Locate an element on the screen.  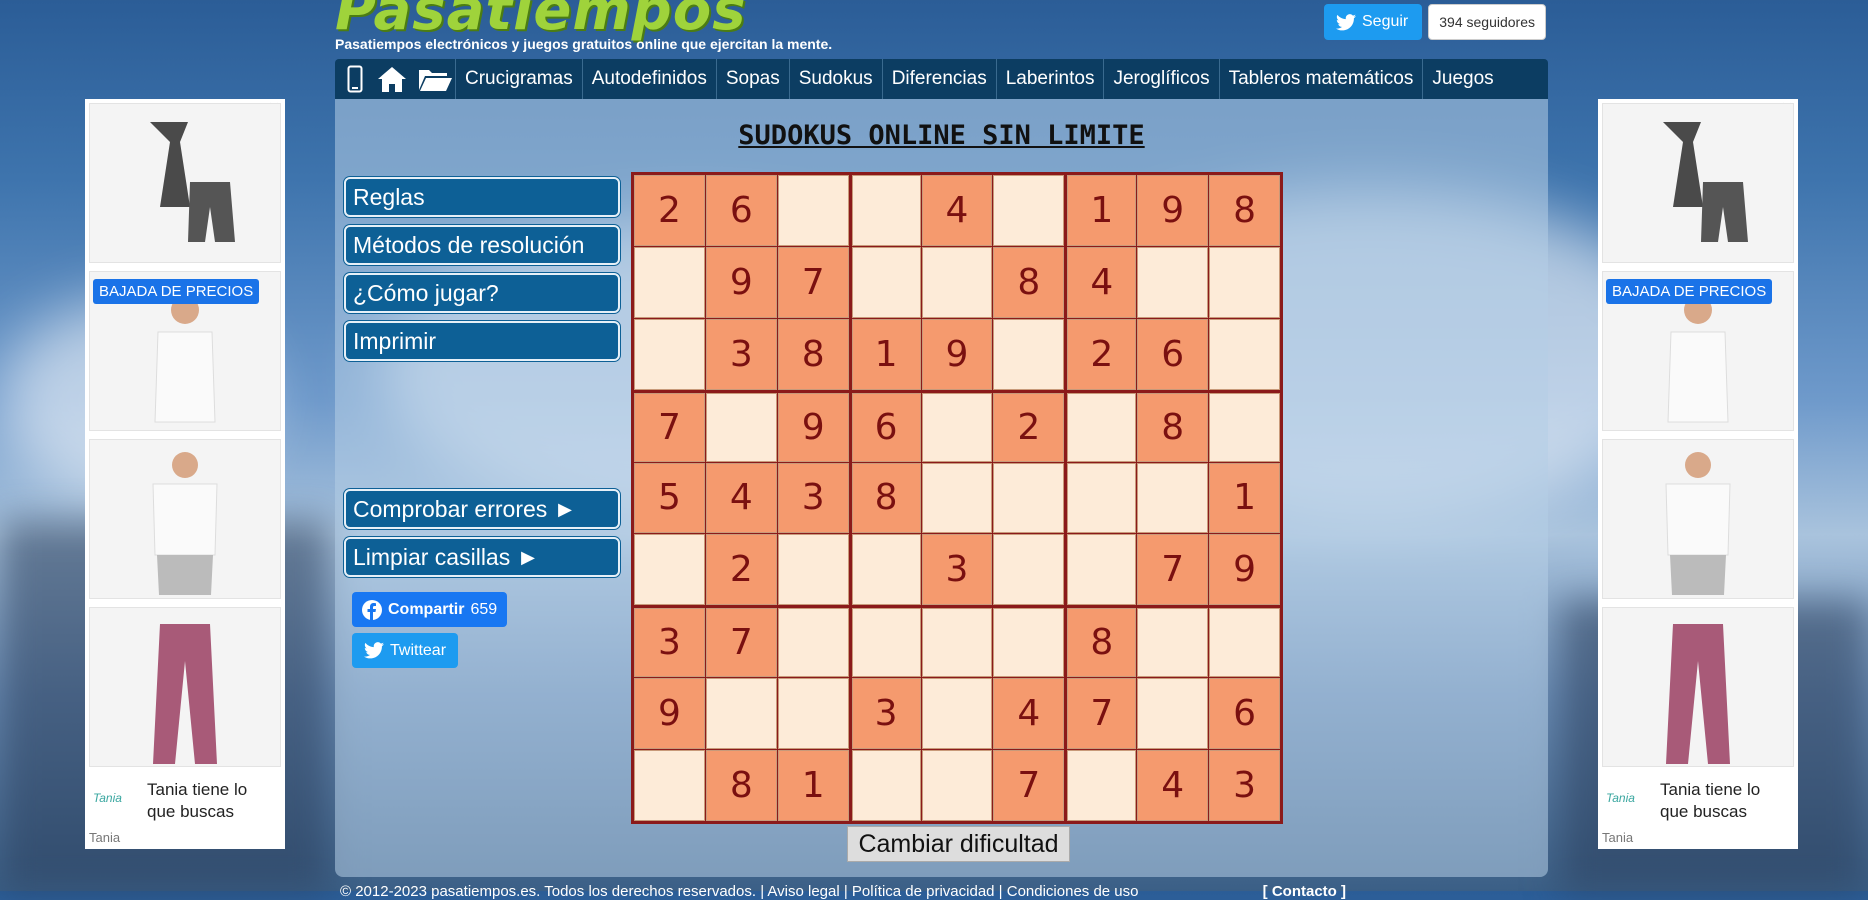
sudoku-cell-r5c9: 1 is located at coordinates (1244, 498).